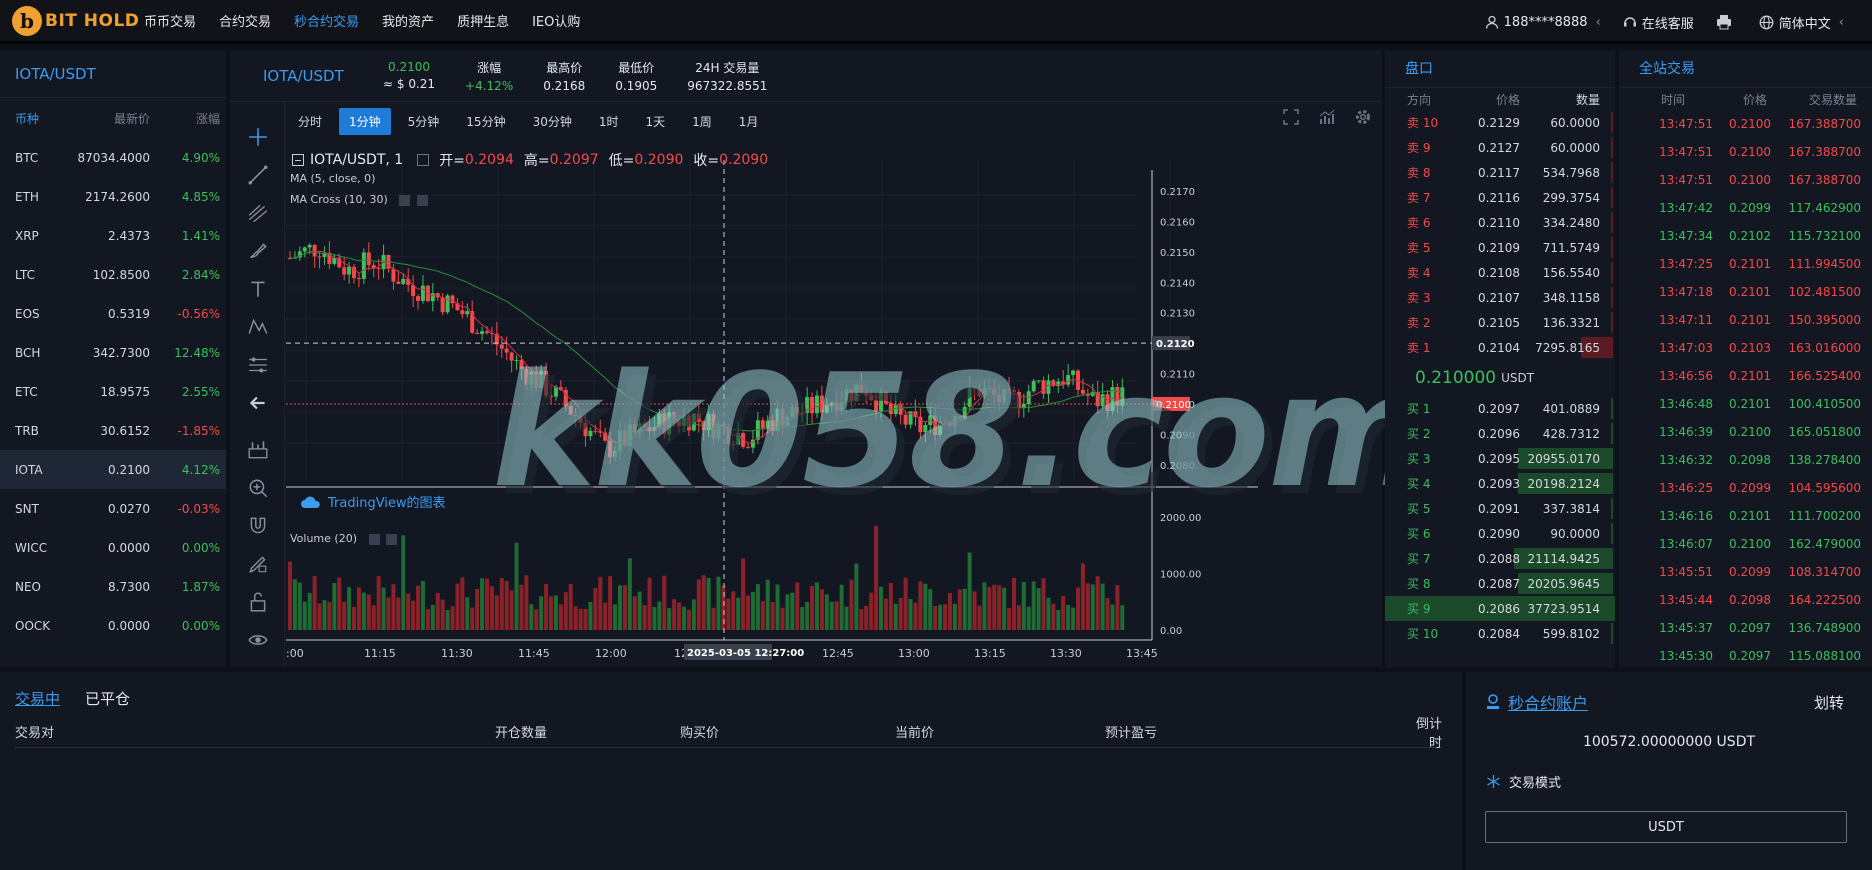 This screenshot has width=1872, height=870. Describe the element at coordinates (1543, 22) in the screenshot. I see `user-menu: 188****8888 ‹` at that location.